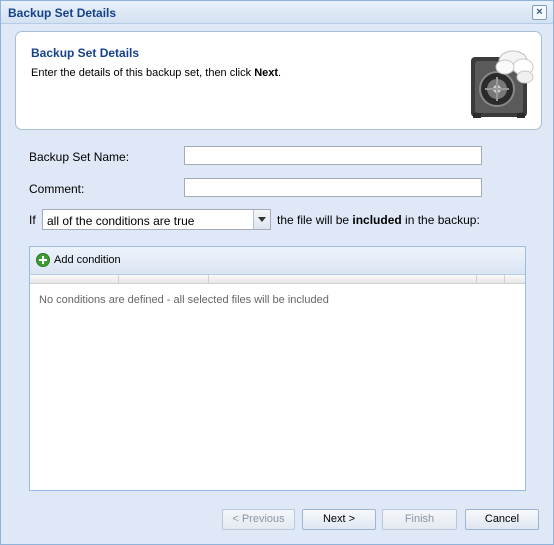 The width and height of the screenshot is (554, 545). Describe the element at coordinates (87, 260) in the screenshot. I see `add-condition-label: Add condition` at that location.